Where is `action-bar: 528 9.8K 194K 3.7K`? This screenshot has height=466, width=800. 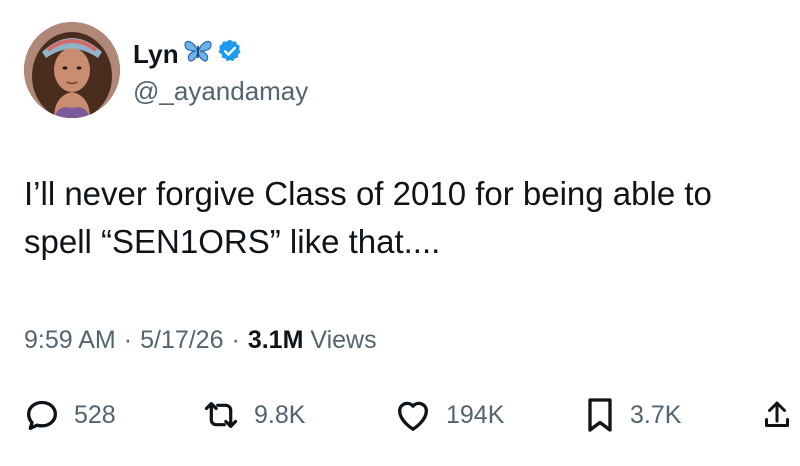
action-bar: 528 9.8K 194K 3.7K is located at coordinates (407, 415).